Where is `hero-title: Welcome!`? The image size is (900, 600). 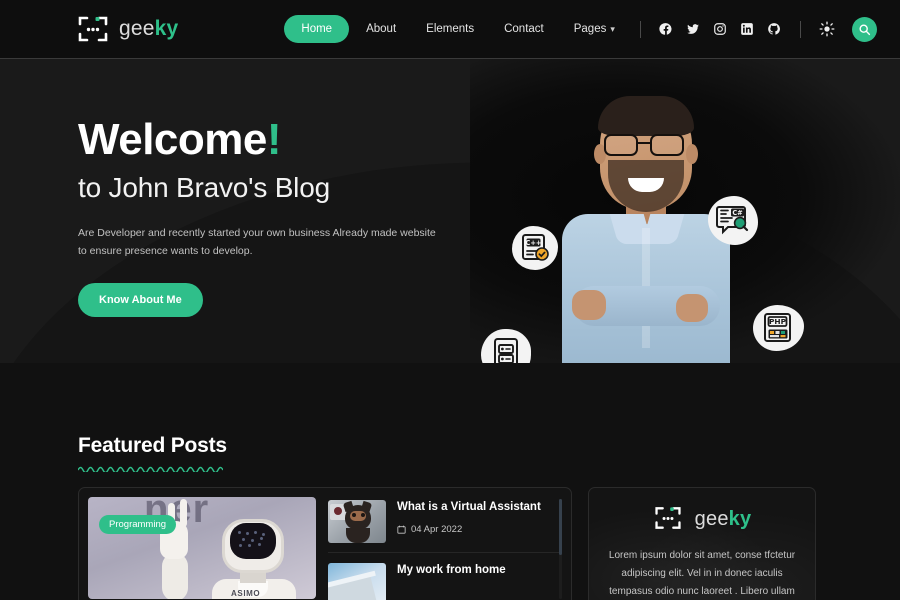
hero-title: Welcome! is located at coordinates (278, 139).